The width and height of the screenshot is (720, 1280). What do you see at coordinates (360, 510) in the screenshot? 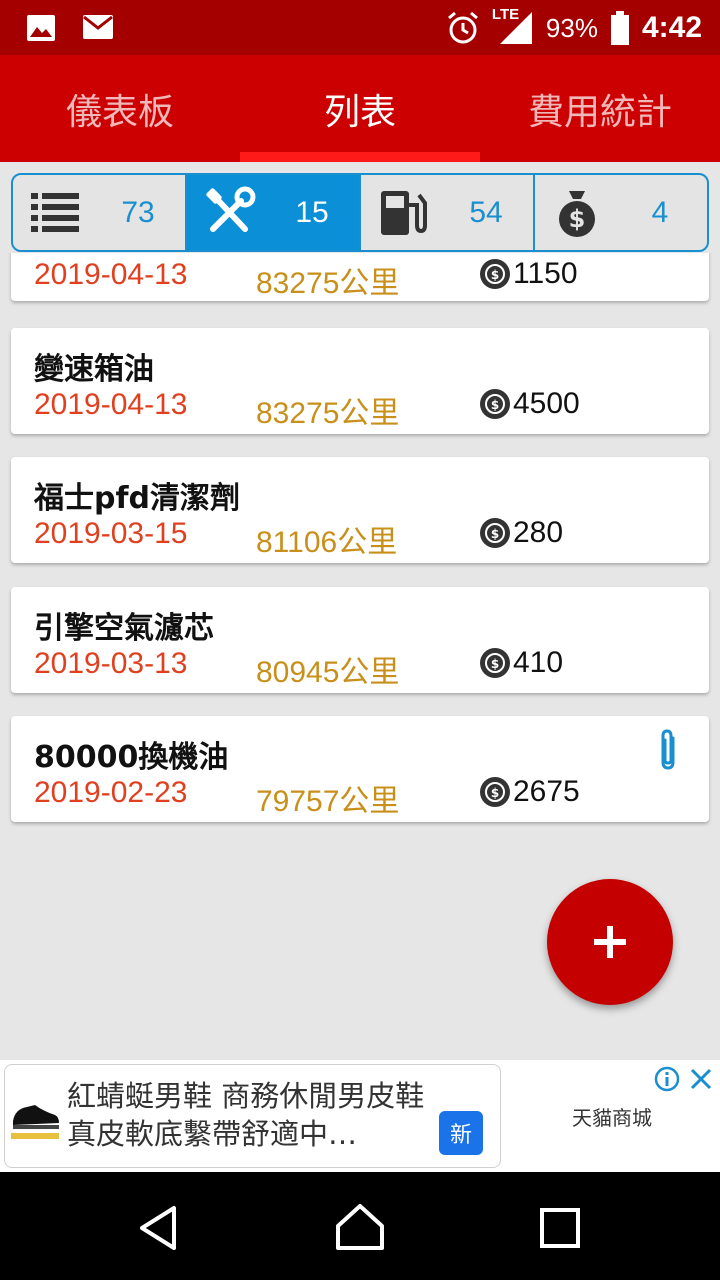
I see `list-item: 福士pfd清潔劑 2019-03-15 81106公里 $ 280` at bounding box center [360, 510].